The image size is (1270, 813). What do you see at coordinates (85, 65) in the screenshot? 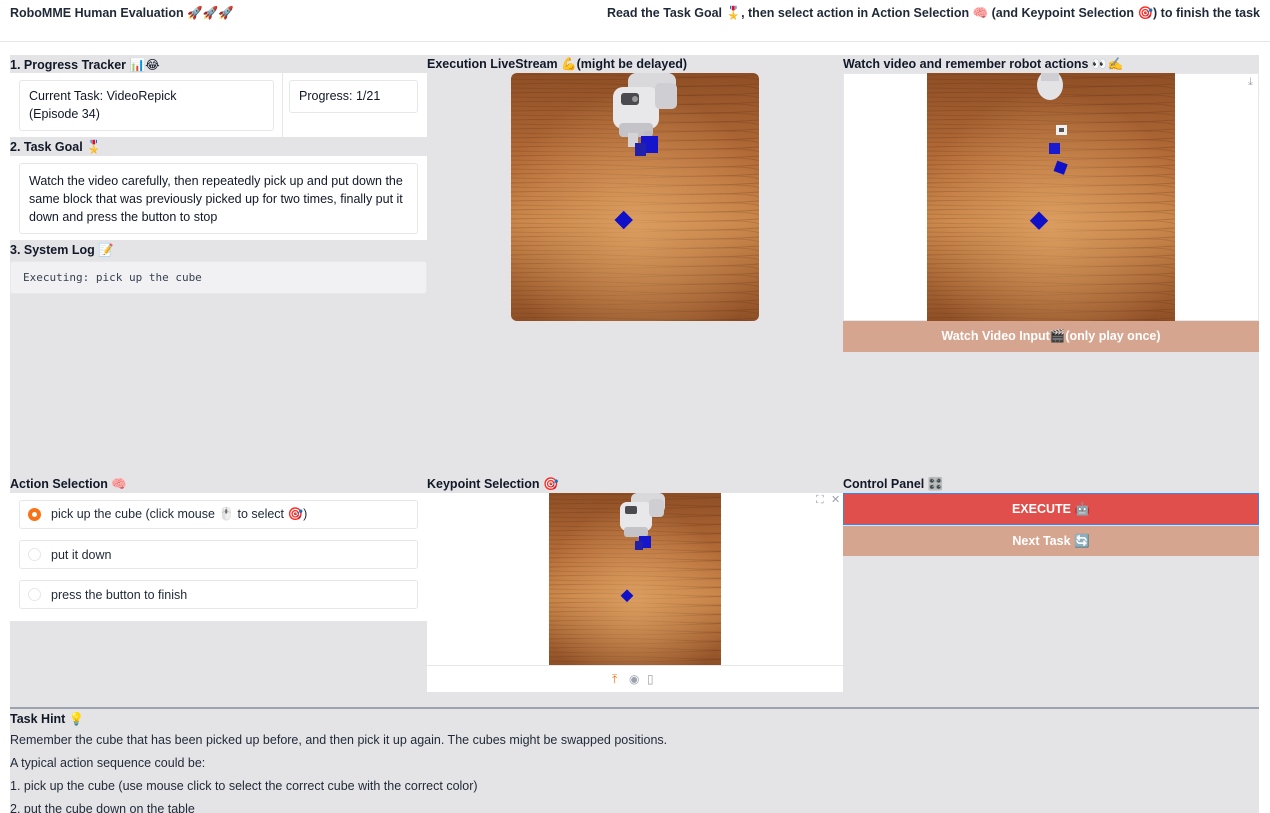
I see `progress-tracker-label: 1. Progress Tracker 📊😂` at bounding box center [85, 65].